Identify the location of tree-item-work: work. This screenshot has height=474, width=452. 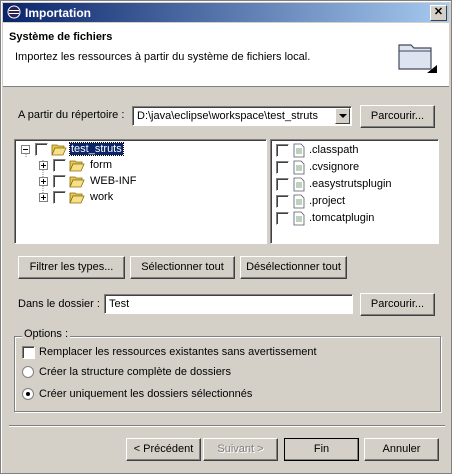
(140, 198).